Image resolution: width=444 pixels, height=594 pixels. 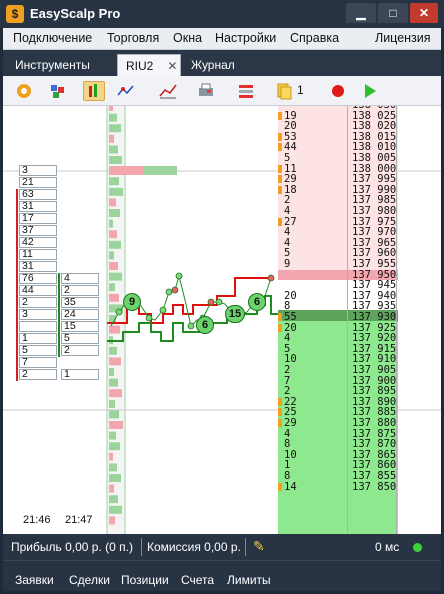 I want to click on latency-label: 0 мс, so click(x=387, y=547).